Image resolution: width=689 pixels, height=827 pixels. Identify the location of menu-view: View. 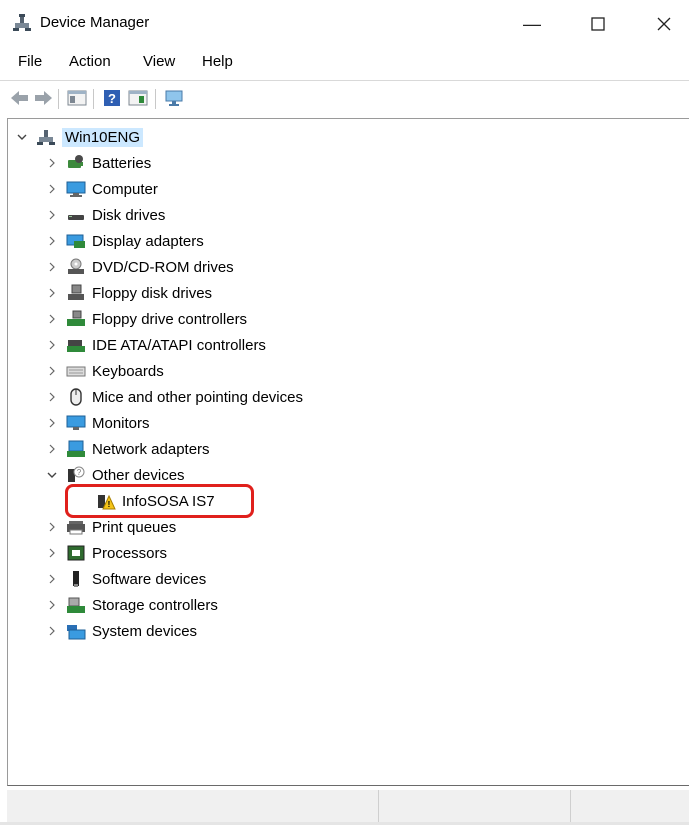
(159, 61).